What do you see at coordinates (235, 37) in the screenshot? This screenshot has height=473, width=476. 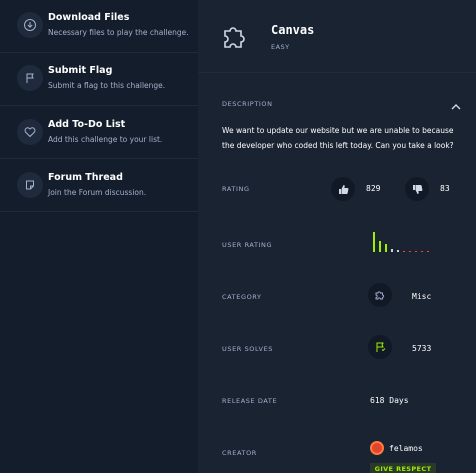 I see `puzzle-icon` at bounding box center [235, 37].